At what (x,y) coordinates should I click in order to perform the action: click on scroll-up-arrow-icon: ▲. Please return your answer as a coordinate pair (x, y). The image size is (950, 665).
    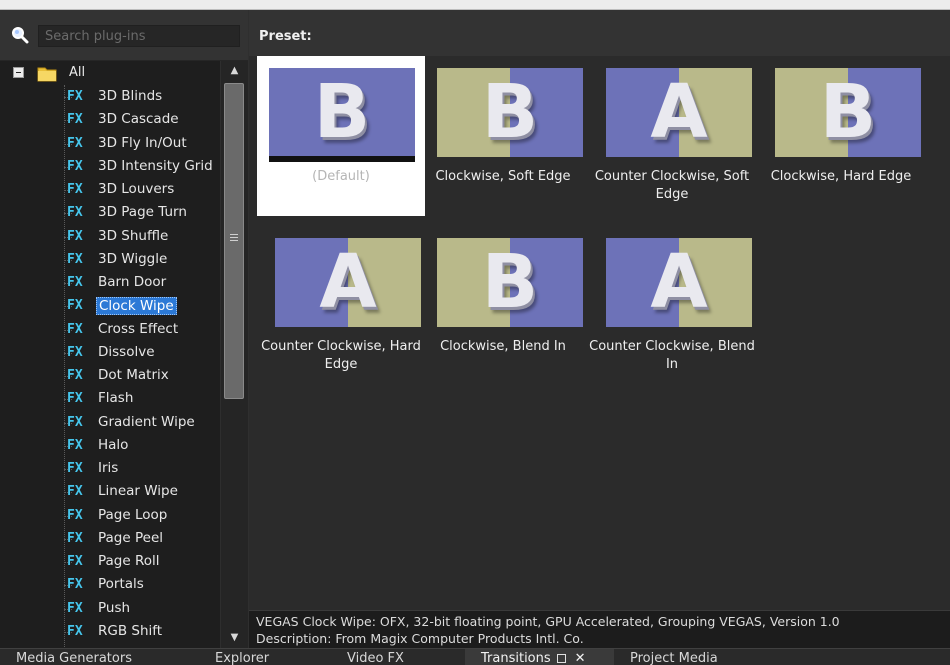
    Looking at the image, I should click on (234, 71).